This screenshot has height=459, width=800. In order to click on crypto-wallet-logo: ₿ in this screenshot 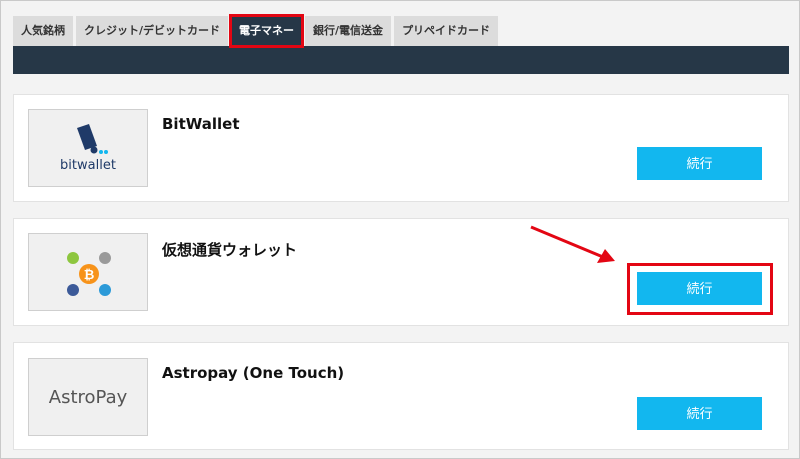, I will do `click(88, 272)`.